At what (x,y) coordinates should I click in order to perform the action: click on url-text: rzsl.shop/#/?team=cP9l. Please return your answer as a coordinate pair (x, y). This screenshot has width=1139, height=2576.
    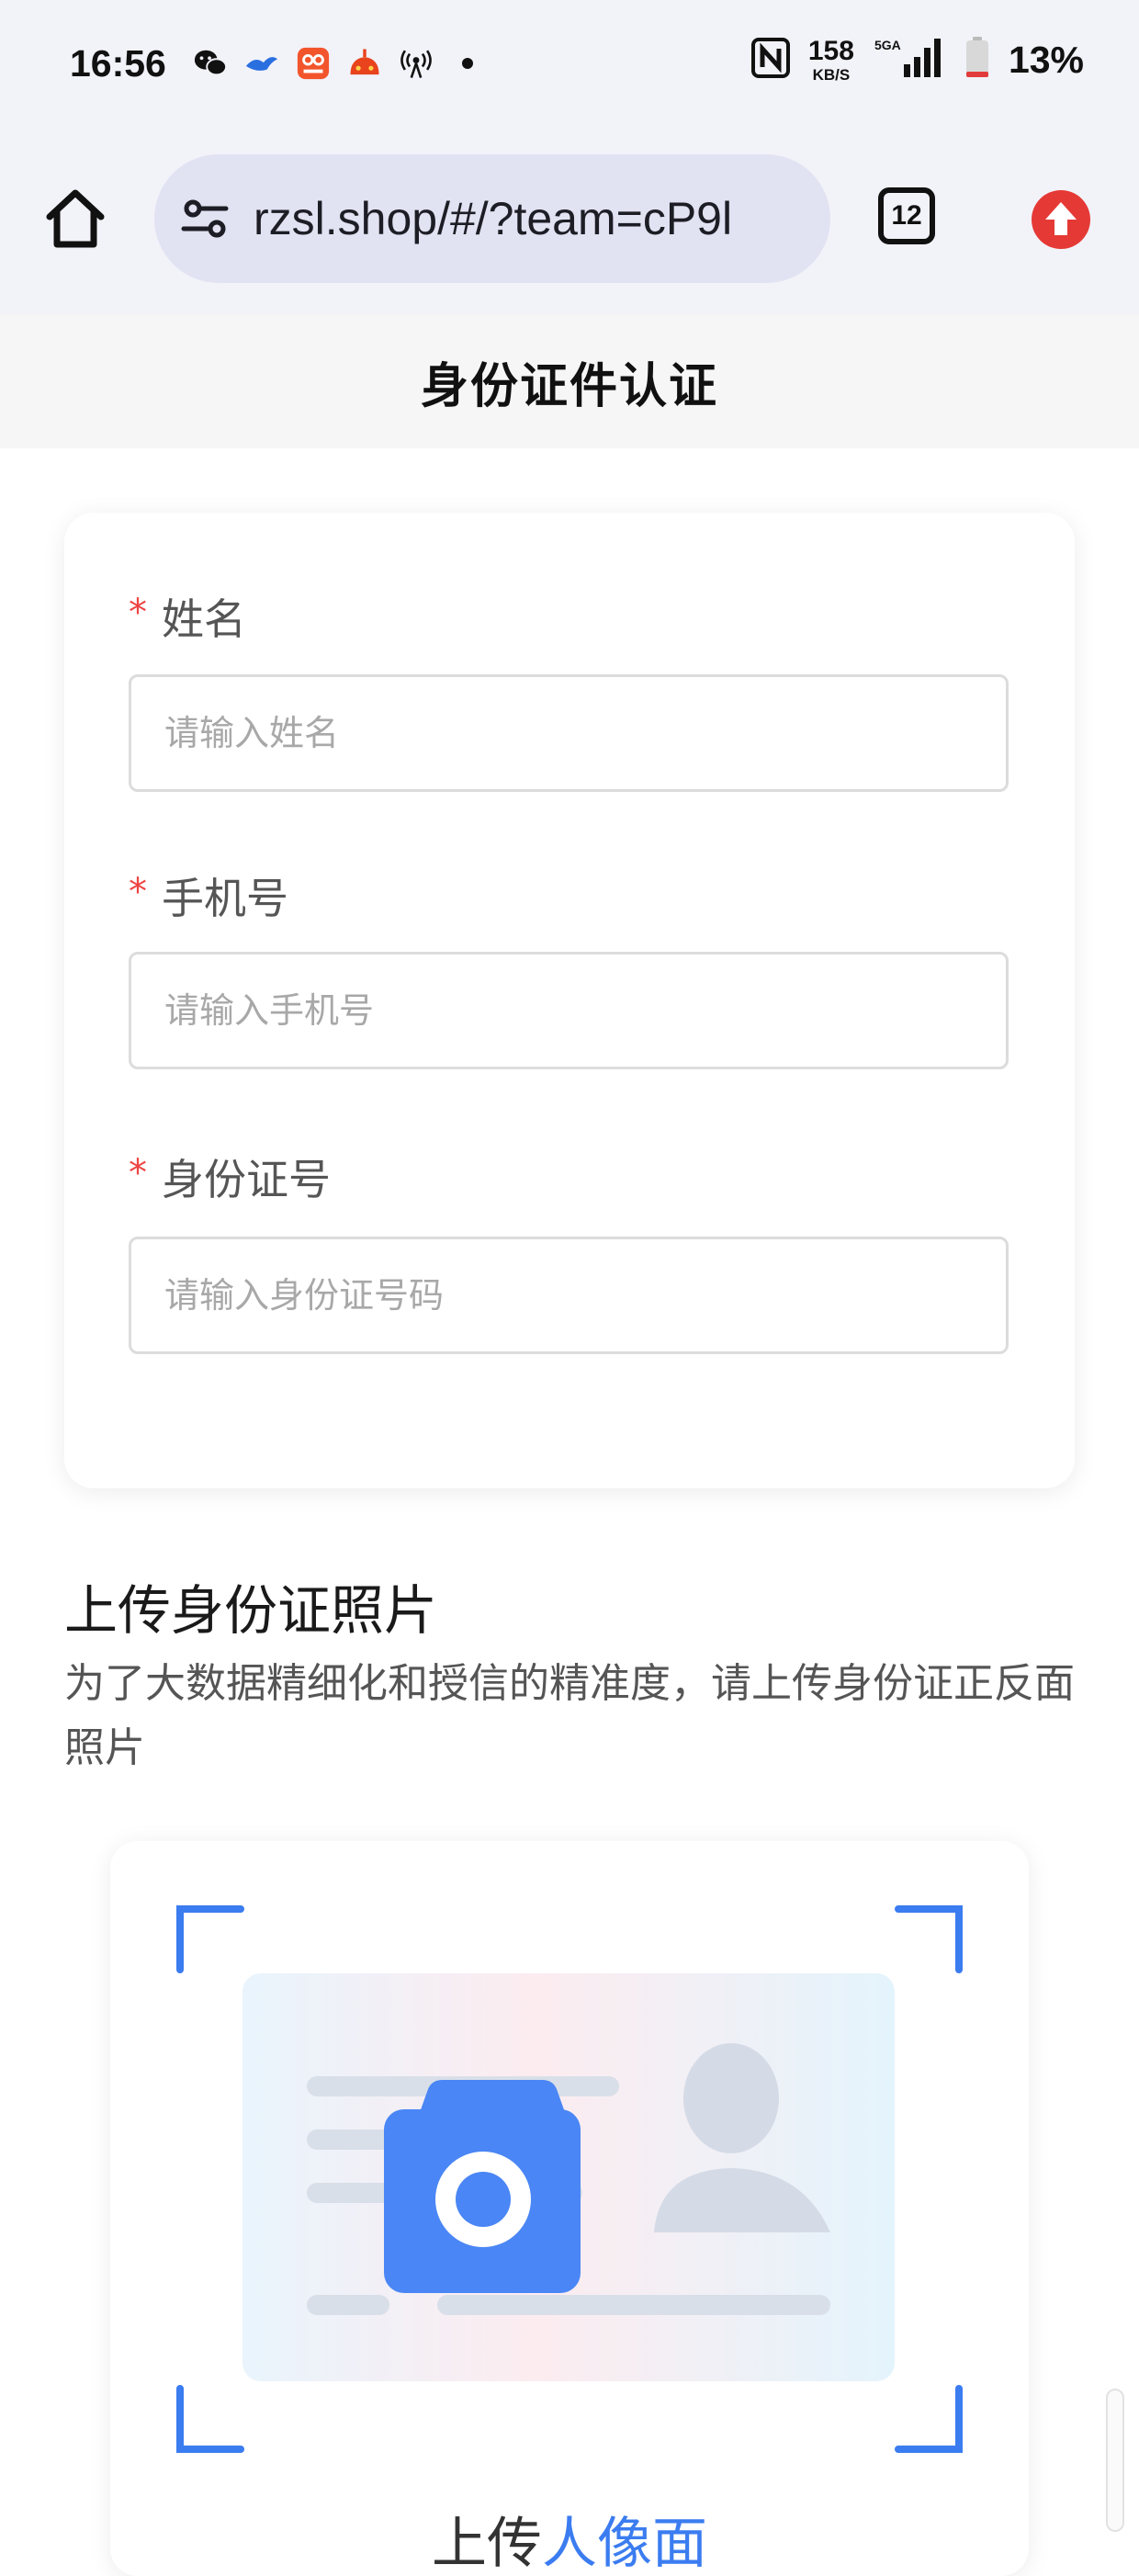
    Looking at the image, I should click on (493, 218).